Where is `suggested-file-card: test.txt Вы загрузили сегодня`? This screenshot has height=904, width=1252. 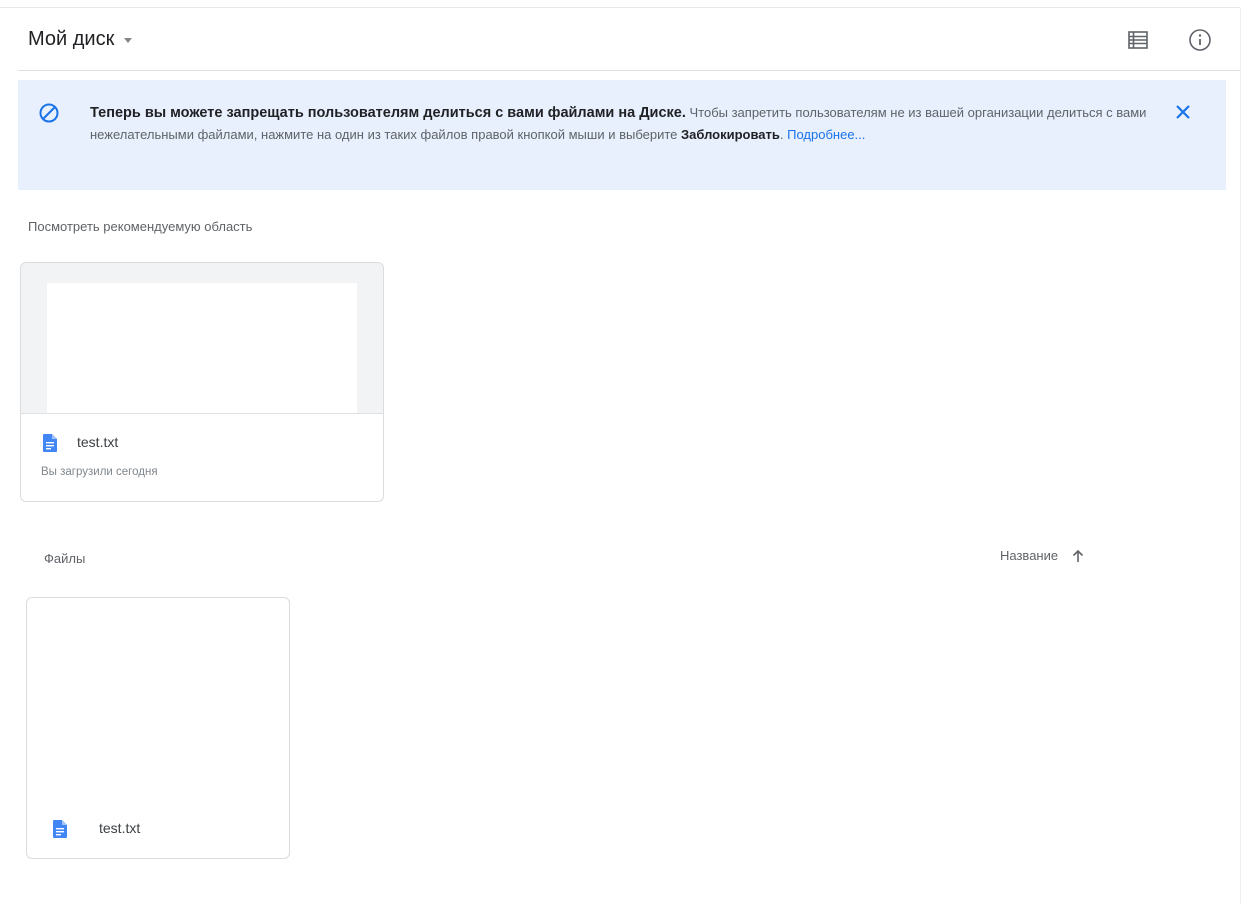
suggested-file-card: test.txt Вы загрузили сегодня is located at coordinates (202, 382).